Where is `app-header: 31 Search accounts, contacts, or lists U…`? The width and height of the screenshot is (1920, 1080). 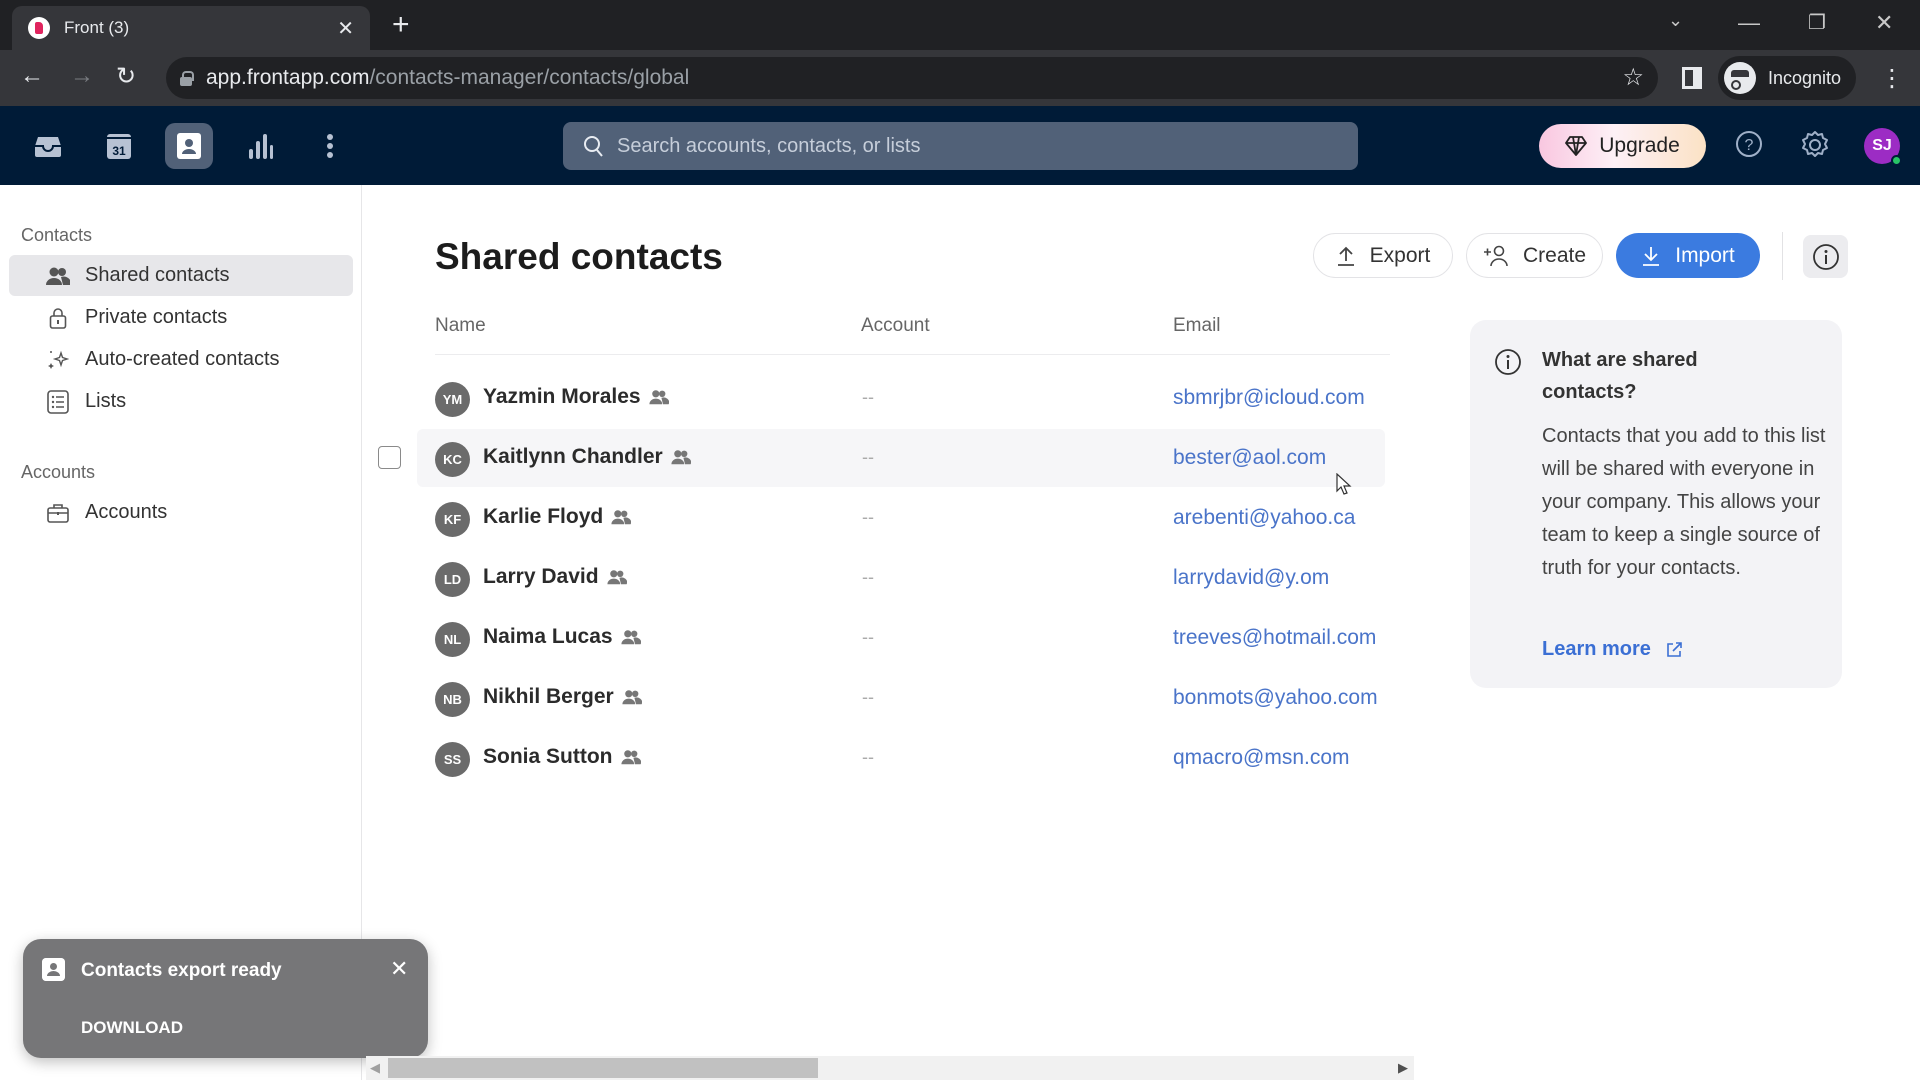
app-header: 31 Search accounts, contacts, or lists U… is located at coordinates (960, 145).